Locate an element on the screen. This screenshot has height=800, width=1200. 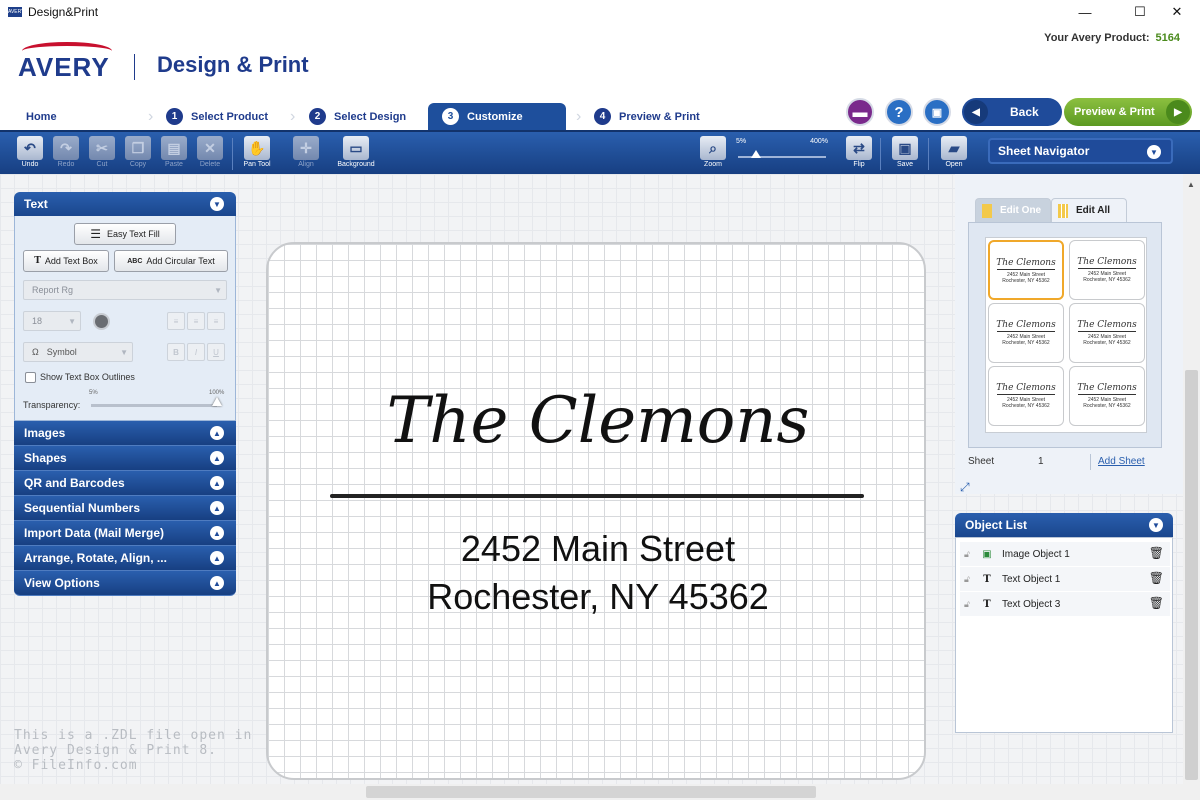
object-row: 🔓︎ T Text Object 3 🗑︎ is located at coordinates (1065, 604).